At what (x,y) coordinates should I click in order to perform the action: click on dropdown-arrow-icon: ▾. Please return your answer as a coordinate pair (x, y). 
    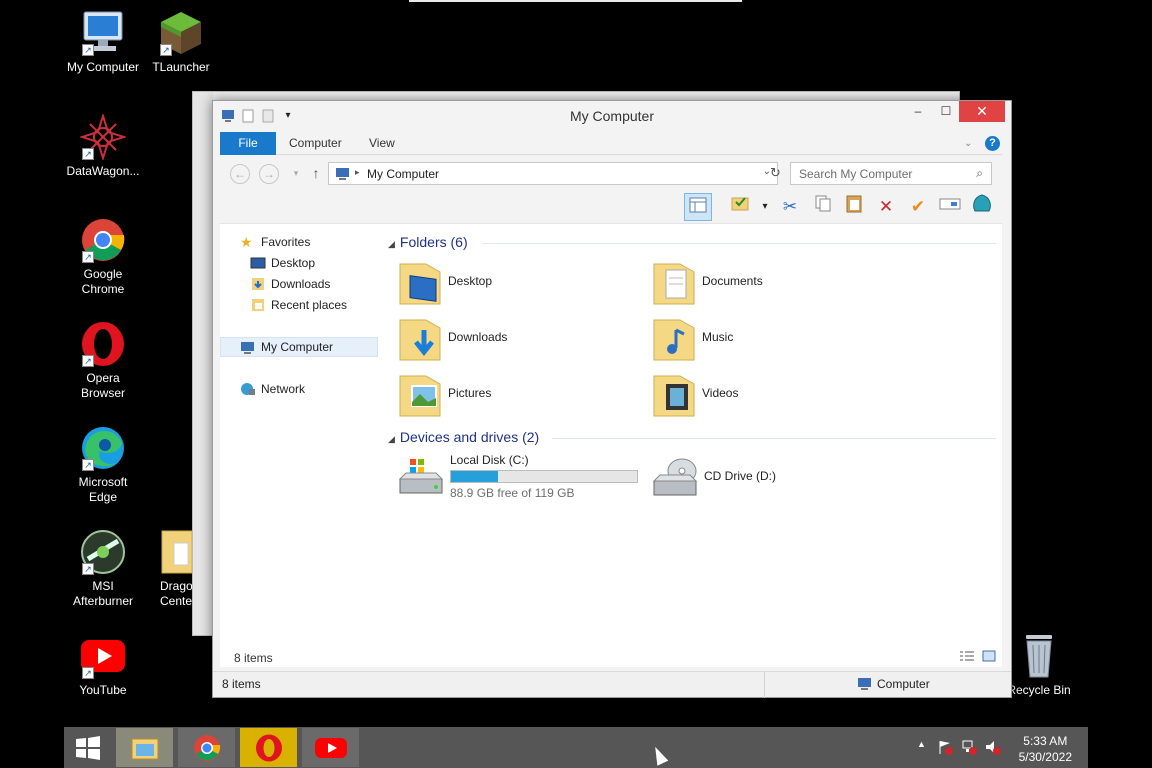
    Looking at the image, I should click on (765, 207).